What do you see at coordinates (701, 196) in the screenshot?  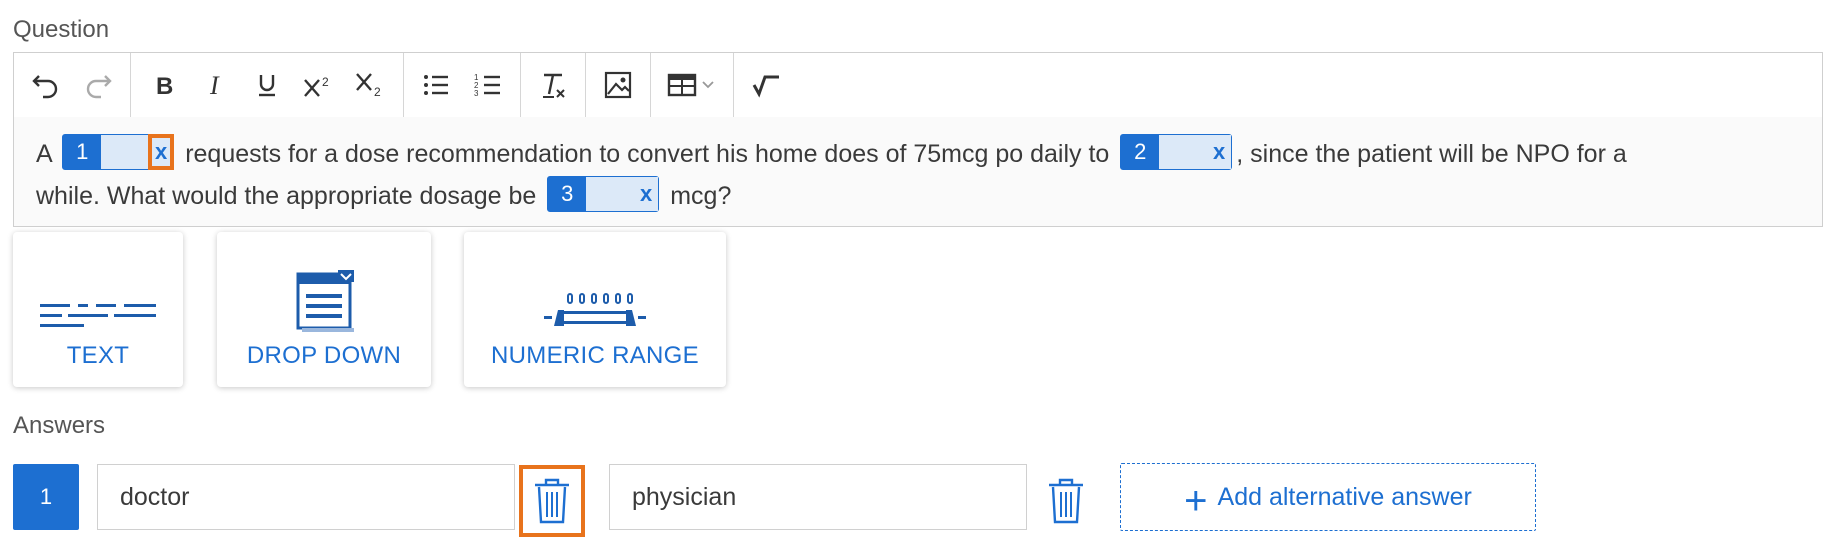 I see `question-text: mcg?` at bounding box center [701, 196].